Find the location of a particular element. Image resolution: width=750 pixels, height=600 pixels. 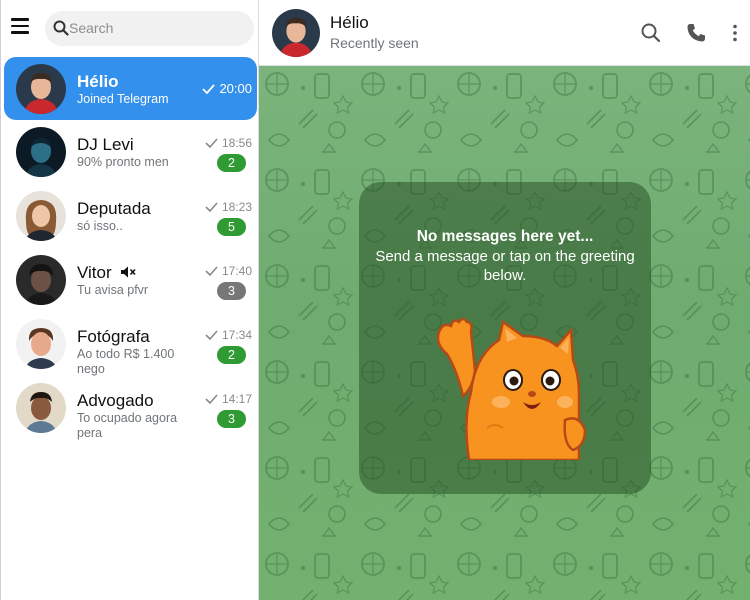

chat-time-row: 14:17 is located at coordinates (228, 399).